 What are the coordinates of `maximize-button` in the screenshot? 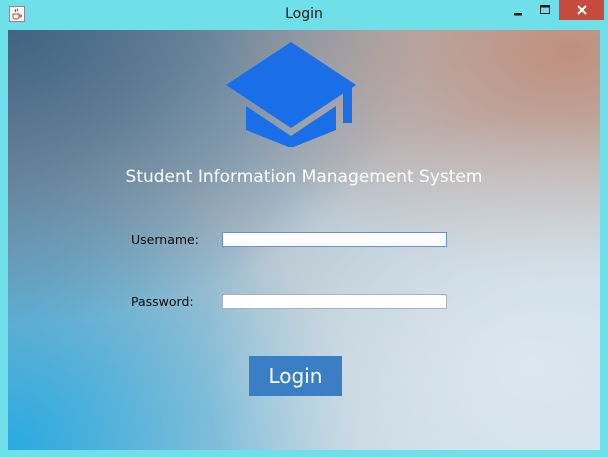 It's located at (545, 10).